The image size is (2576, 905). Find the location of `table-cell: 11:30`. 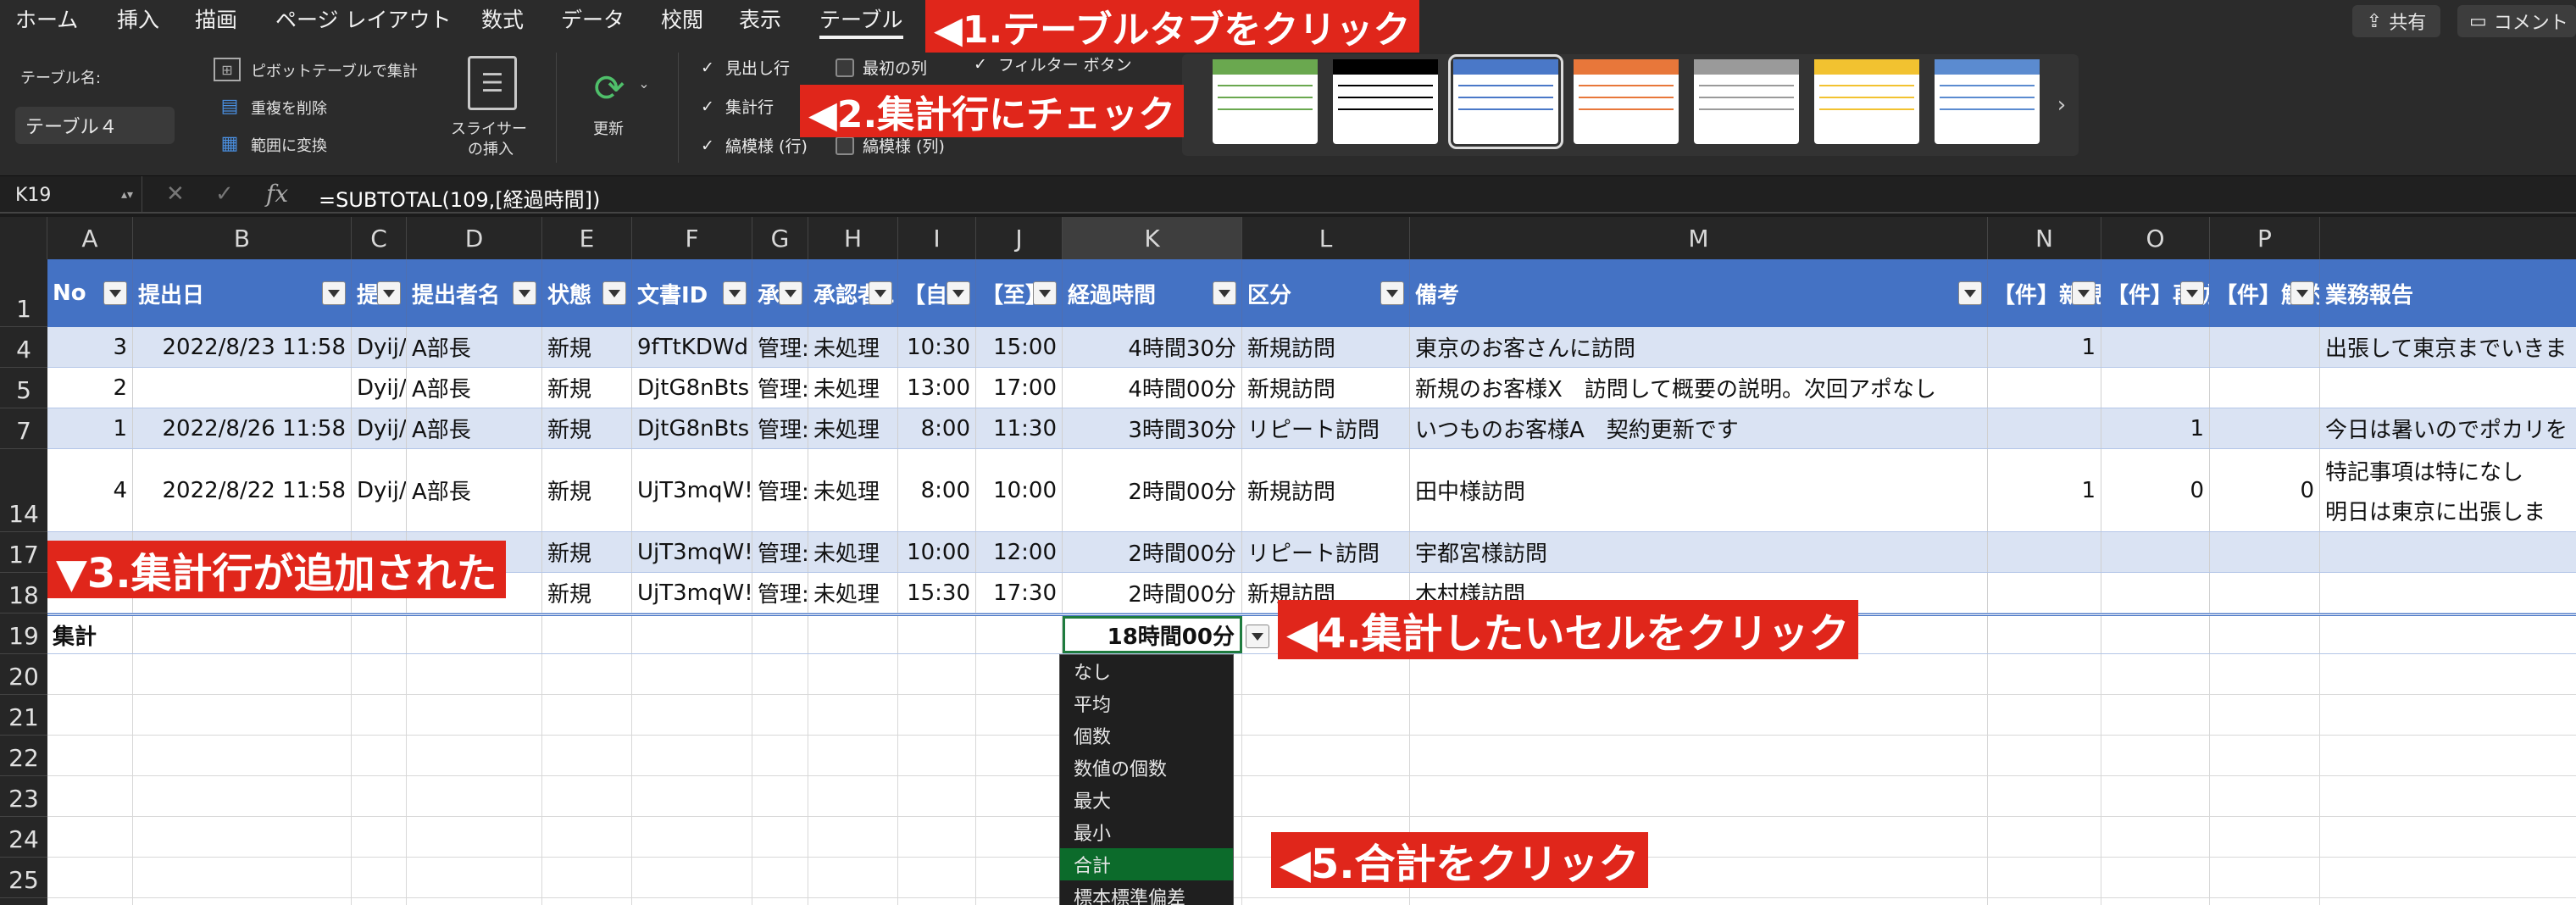

table-cell: 11:30 is located at coordinates (1019, 428).